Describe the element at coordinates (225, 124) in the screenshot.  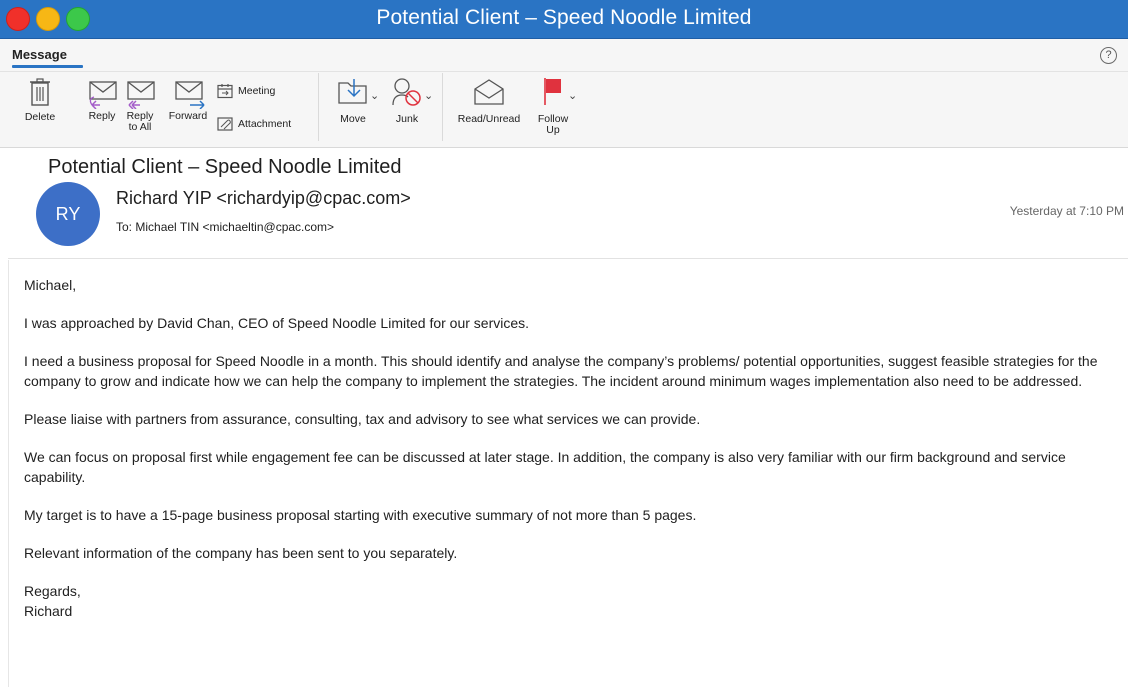
I see `paperclip-icon` at that location.